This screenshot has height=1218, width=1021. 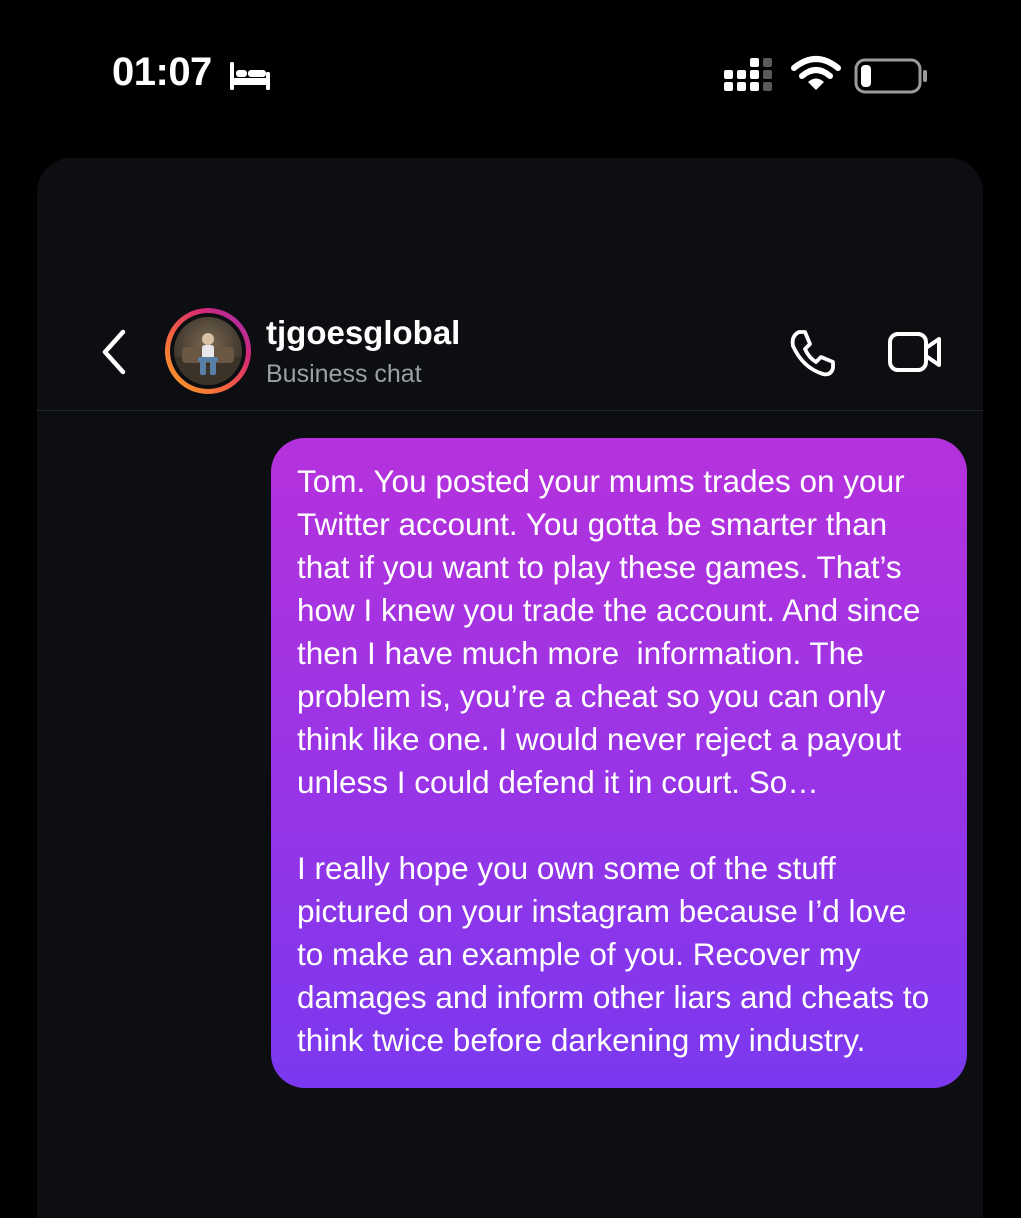 What do you see at coordinates (363, 333) in the screenshot?
I see `chat-username: tjgoesglobal` at bounding box center [363, 333].